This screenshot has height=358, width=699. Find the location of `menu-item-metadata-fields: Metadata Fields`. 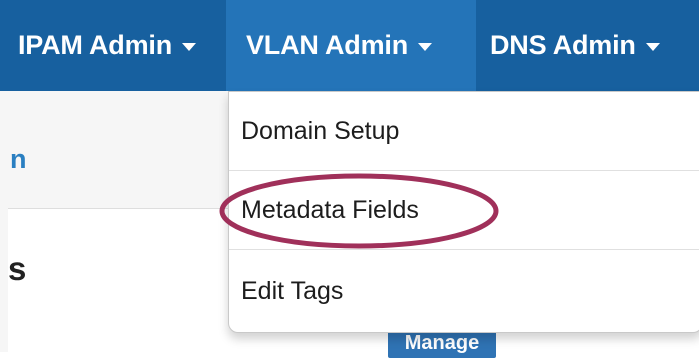

menu-item-metadata-fields: Metadata Fields is located at coordinates (464, 210).